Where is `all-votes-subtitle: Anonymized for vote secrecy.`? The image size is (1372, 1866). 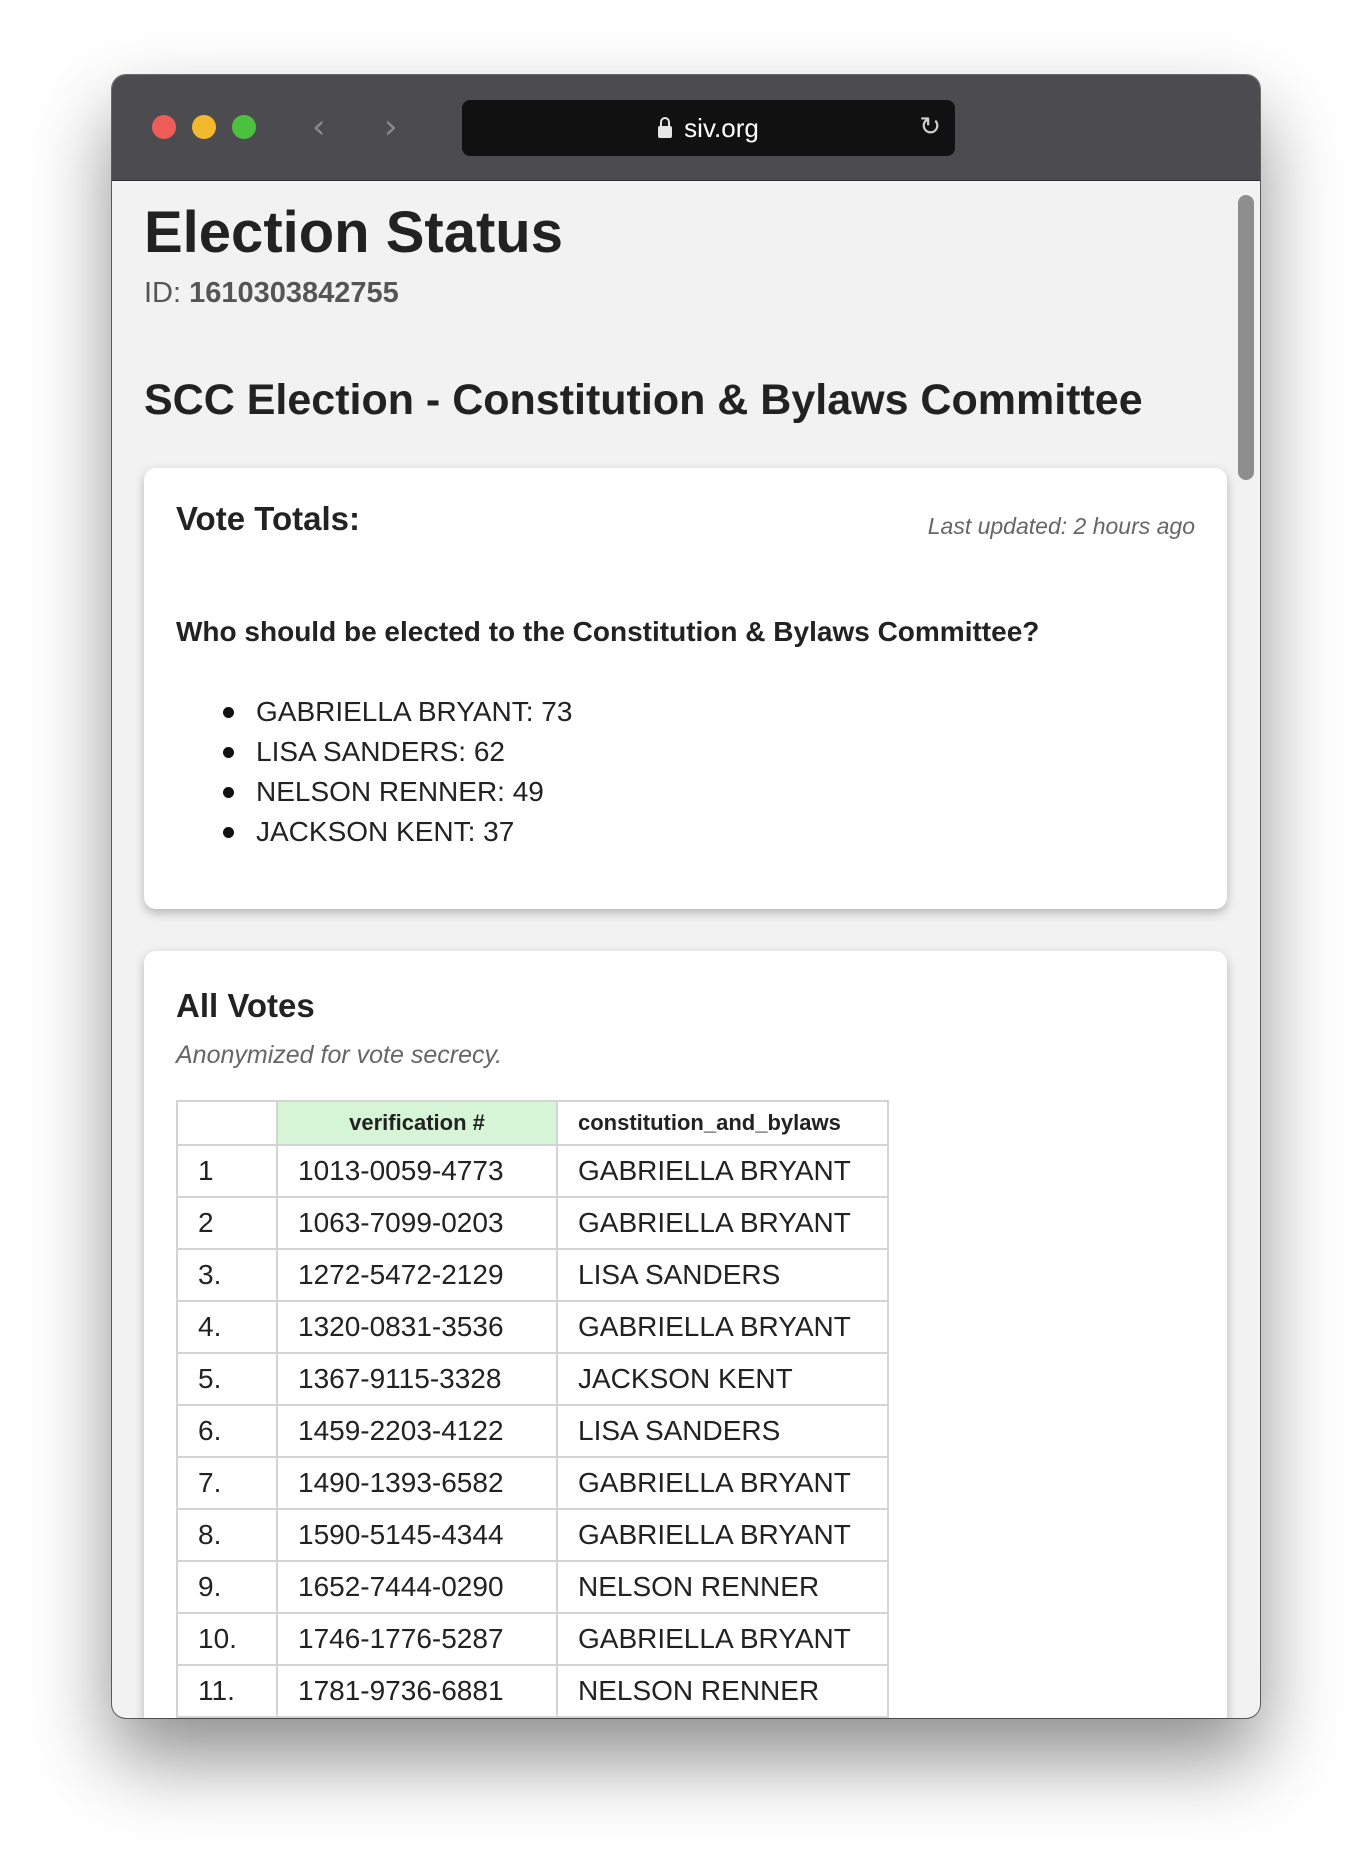 all-votes-subtitle: Anonymized for vote secrecy. is located at coordinates (339, 1055).